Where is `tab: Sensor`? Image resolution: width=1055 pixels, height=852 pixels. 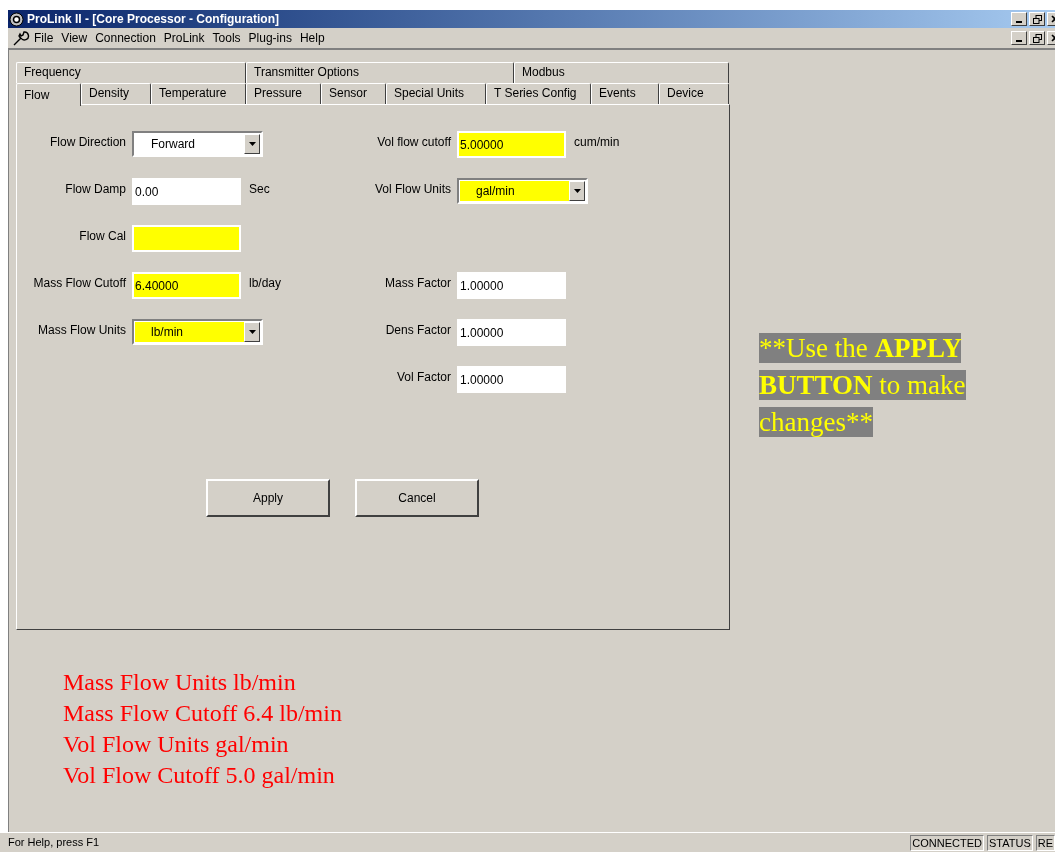
tab: Sensor is located at coordinates (353, 93).